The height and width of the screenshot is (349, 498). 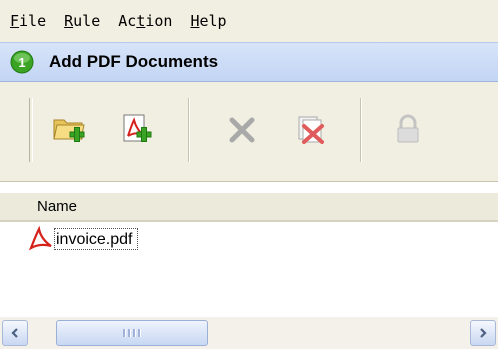 I want to click on remove-button, so click(x=242, y=130).